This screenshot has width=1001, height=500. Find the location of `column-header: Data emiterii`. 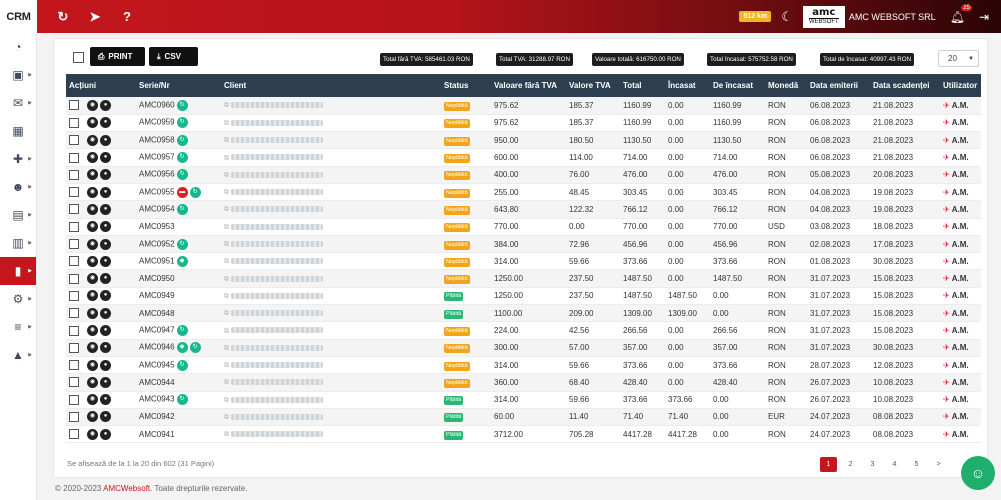

column-header: Data emiterii is located at coordinates (838, 85).